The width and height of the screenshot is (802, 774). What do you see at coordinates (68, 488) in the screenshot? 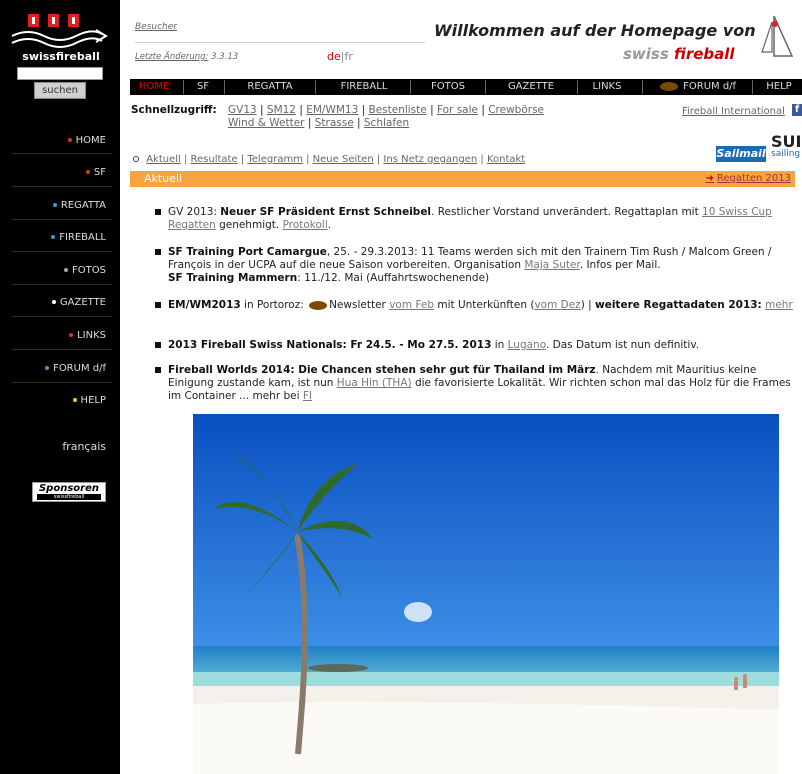
I see `sponsor-label: Sponsoren` at bounding box center [68, 488].